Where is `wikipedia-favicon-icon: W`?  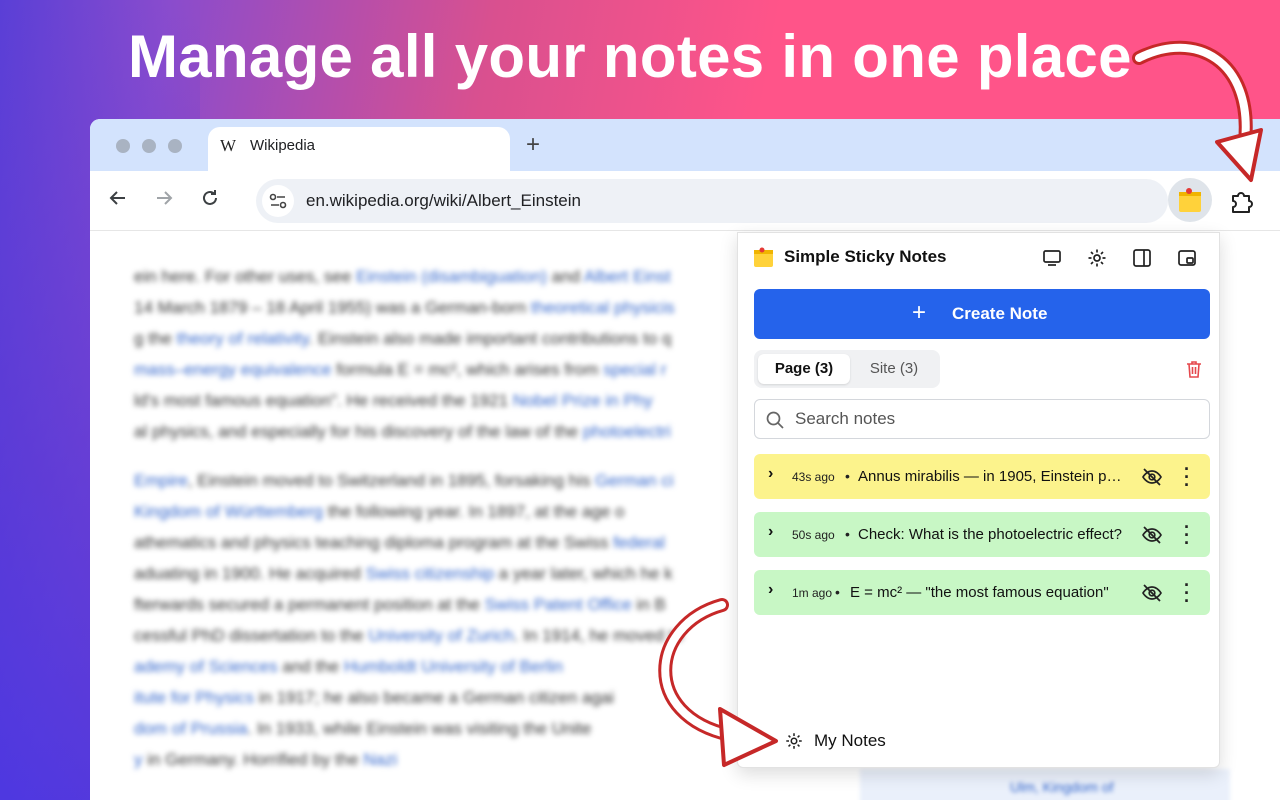 wikipedia-favicon-icon: W is located at coordinates (228, 145).